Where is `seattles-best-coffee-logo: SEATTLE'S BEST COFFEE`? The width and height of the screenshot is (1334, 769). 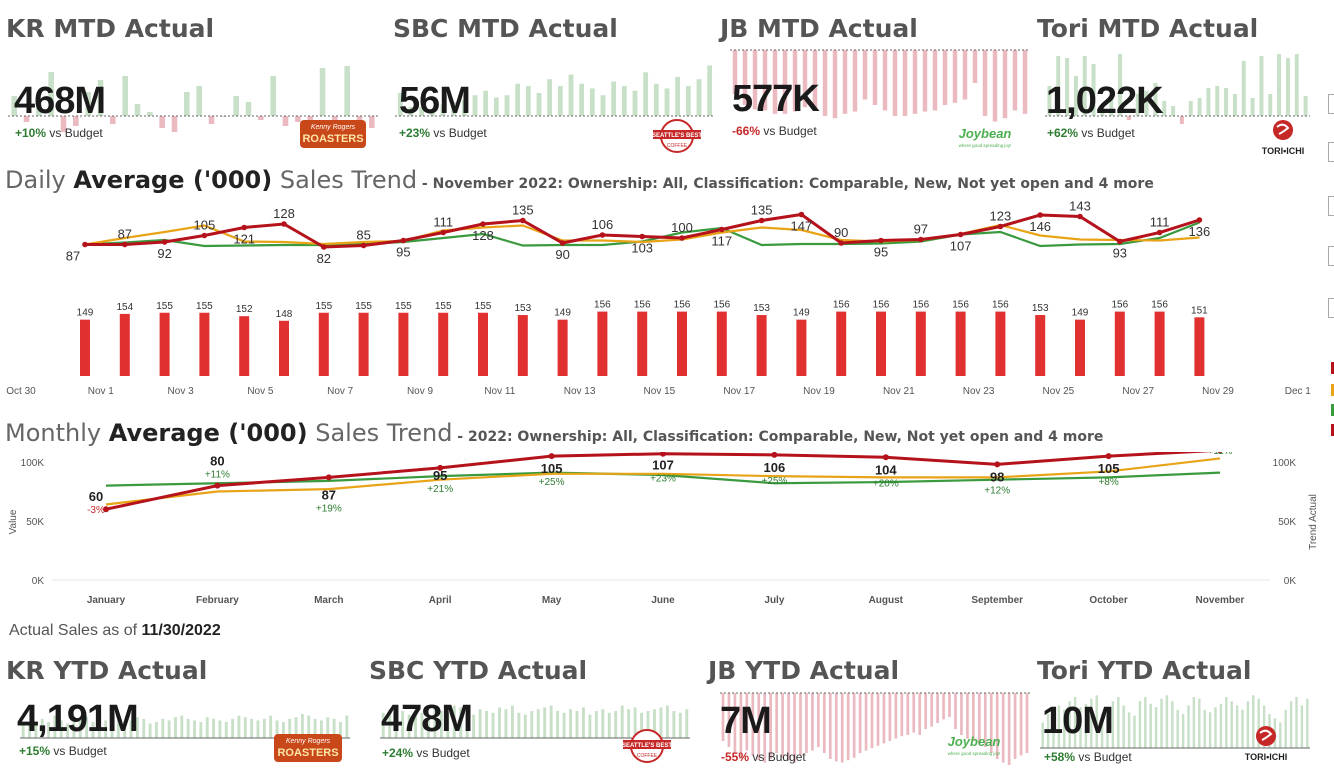 seattles-best-coffee-logo: SEATTLE'S BEST COFFEE is located at coordinates (647, 746).